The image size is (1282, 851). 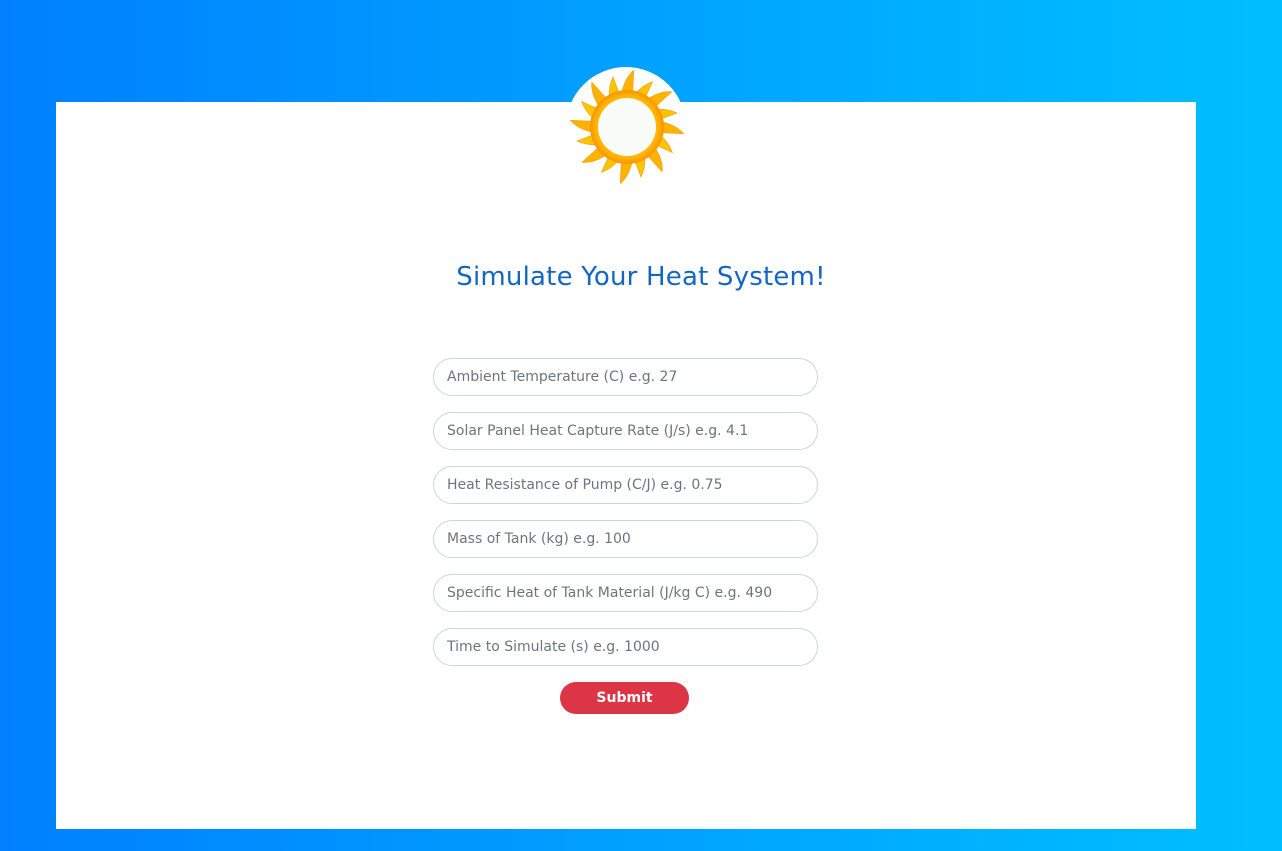 I want to click on sun-icon, so click(x=627, y=127).